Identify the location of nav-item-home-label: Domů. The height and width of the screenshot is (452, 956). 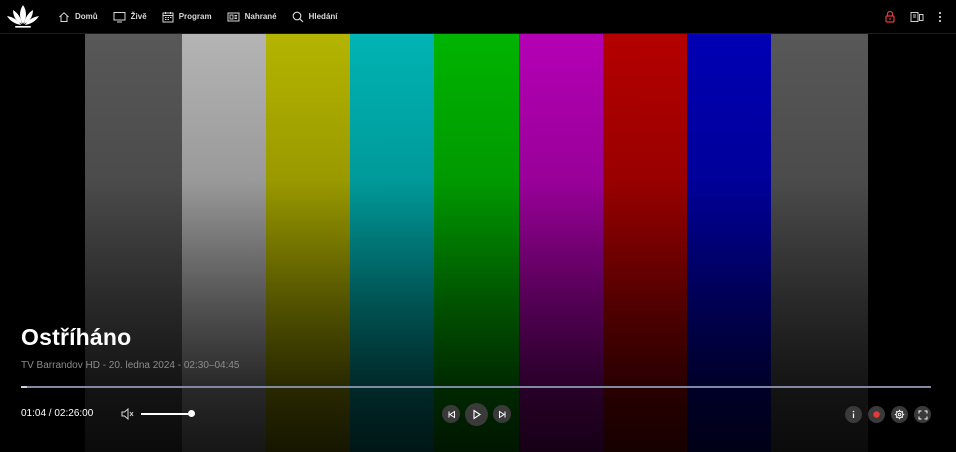
(86, 16).